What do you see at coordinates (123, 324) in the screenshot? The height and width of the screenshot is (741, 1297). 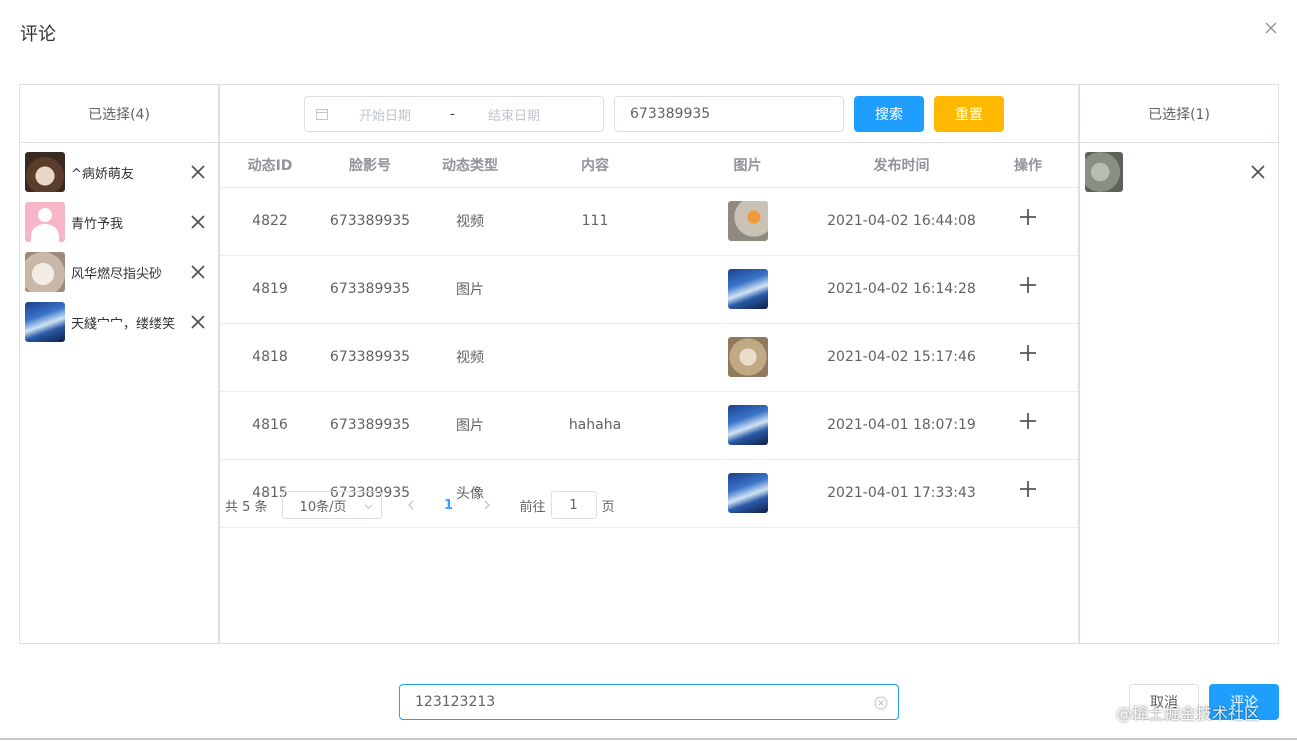 I see `selected-user-name: 天綫宀宀，缕缕笑` at bounding box center [123, 324].